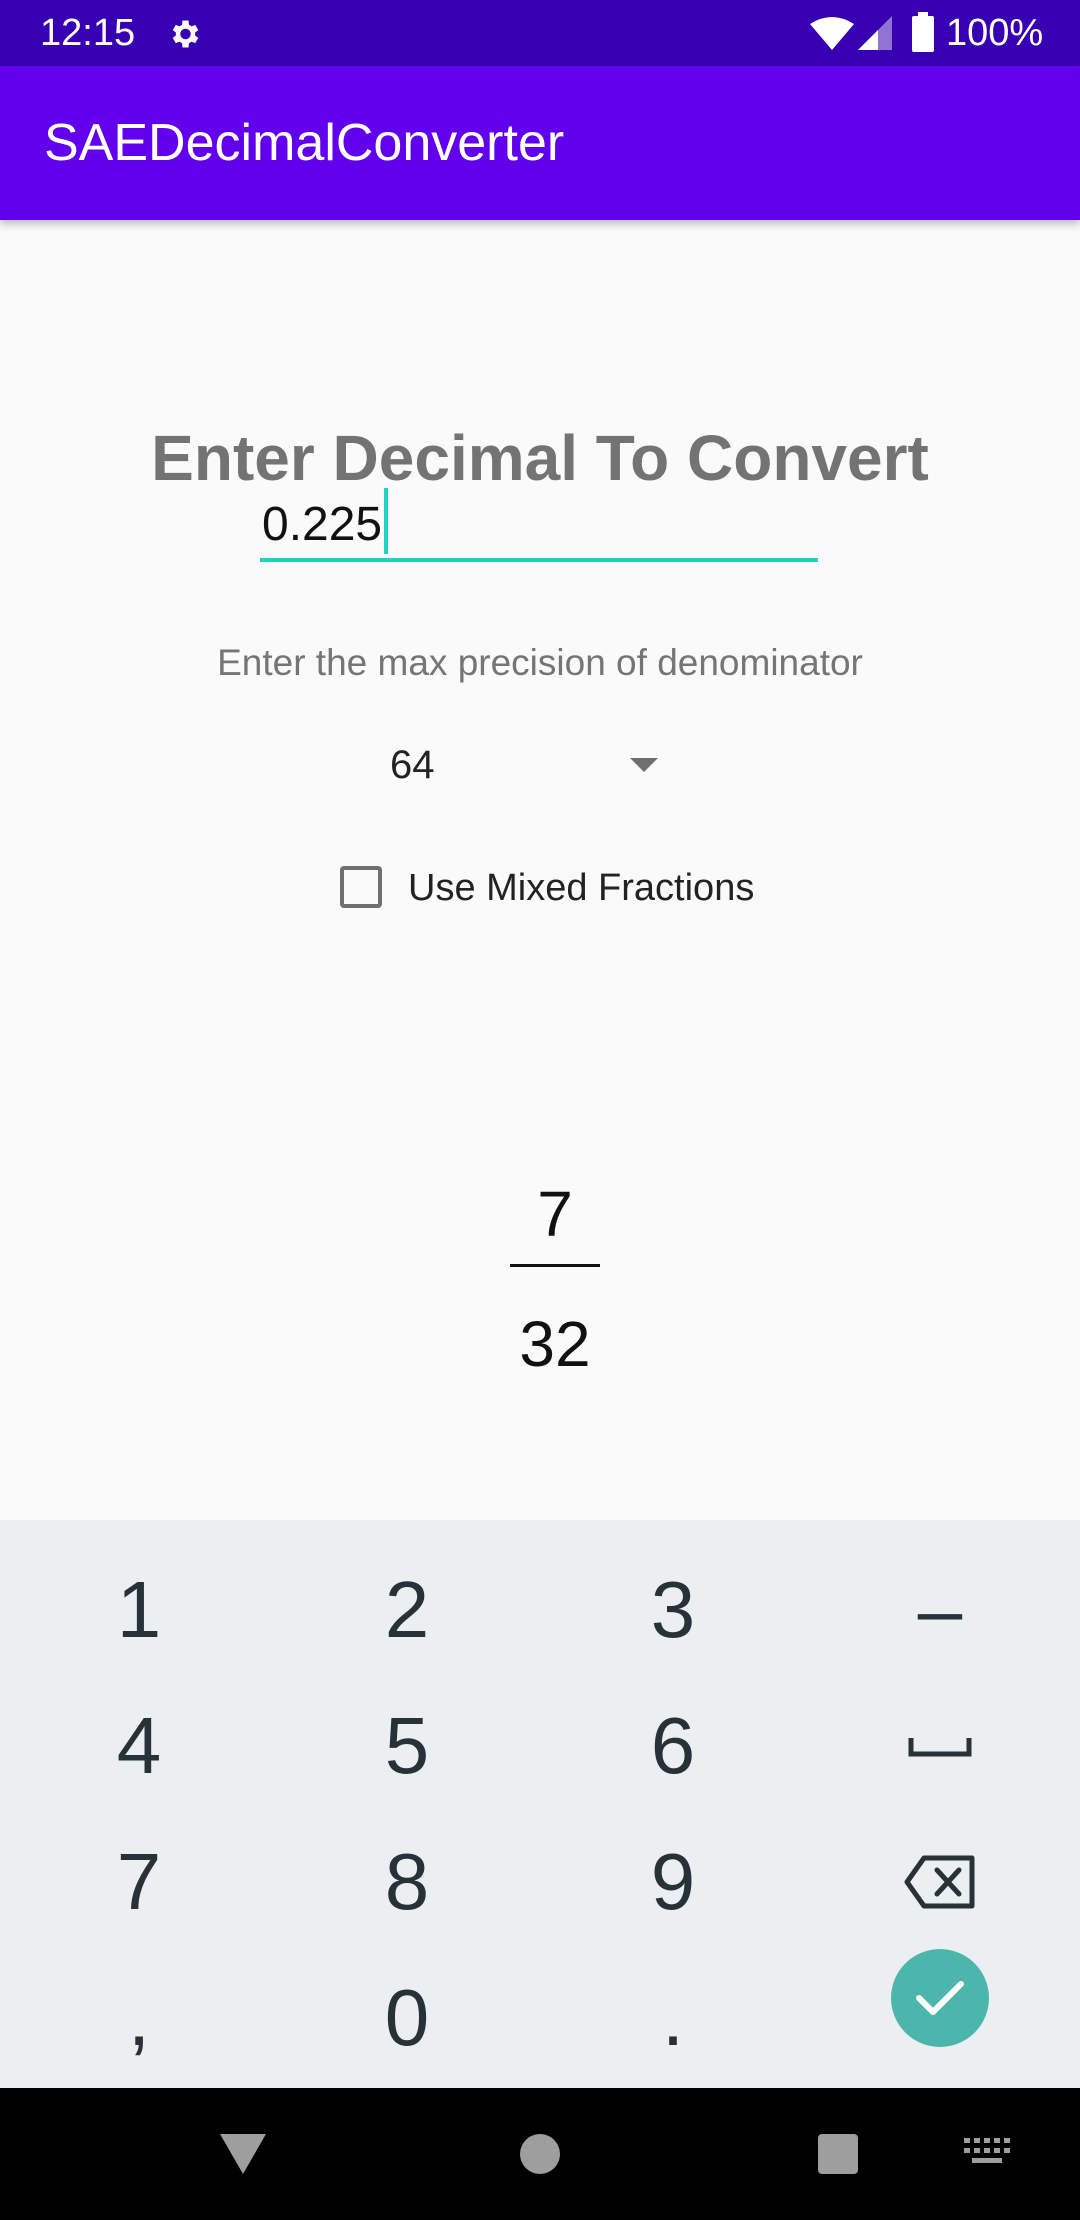 This screenshot has height=2220, width=1080. Describe the element at coordinates (540, 458) in the screenshot. I see `page-heading: Enter Decimal To Convert` at that location.